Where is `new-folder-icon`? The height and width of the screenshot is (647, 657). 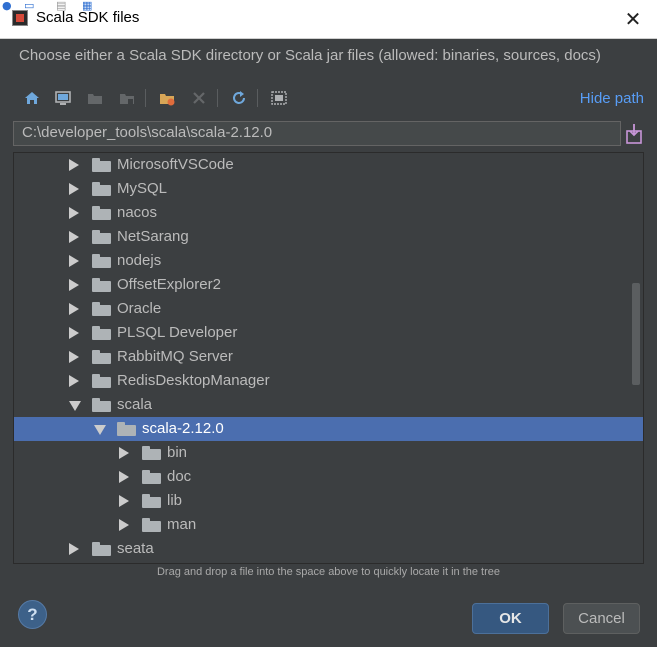
new-folder-icon is located at coordinates (167, 98).